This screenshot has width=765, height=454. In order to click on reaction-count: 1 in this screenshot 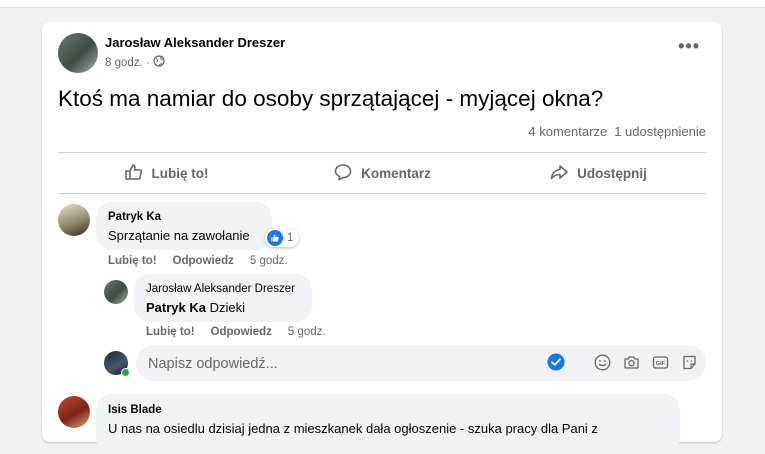, I will do `click(282, 238)`.